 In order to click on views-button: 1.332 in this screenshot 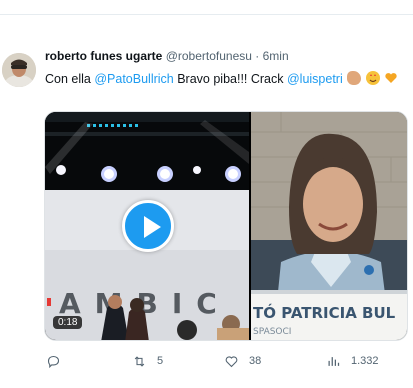, I will do `click(352, 361)`.